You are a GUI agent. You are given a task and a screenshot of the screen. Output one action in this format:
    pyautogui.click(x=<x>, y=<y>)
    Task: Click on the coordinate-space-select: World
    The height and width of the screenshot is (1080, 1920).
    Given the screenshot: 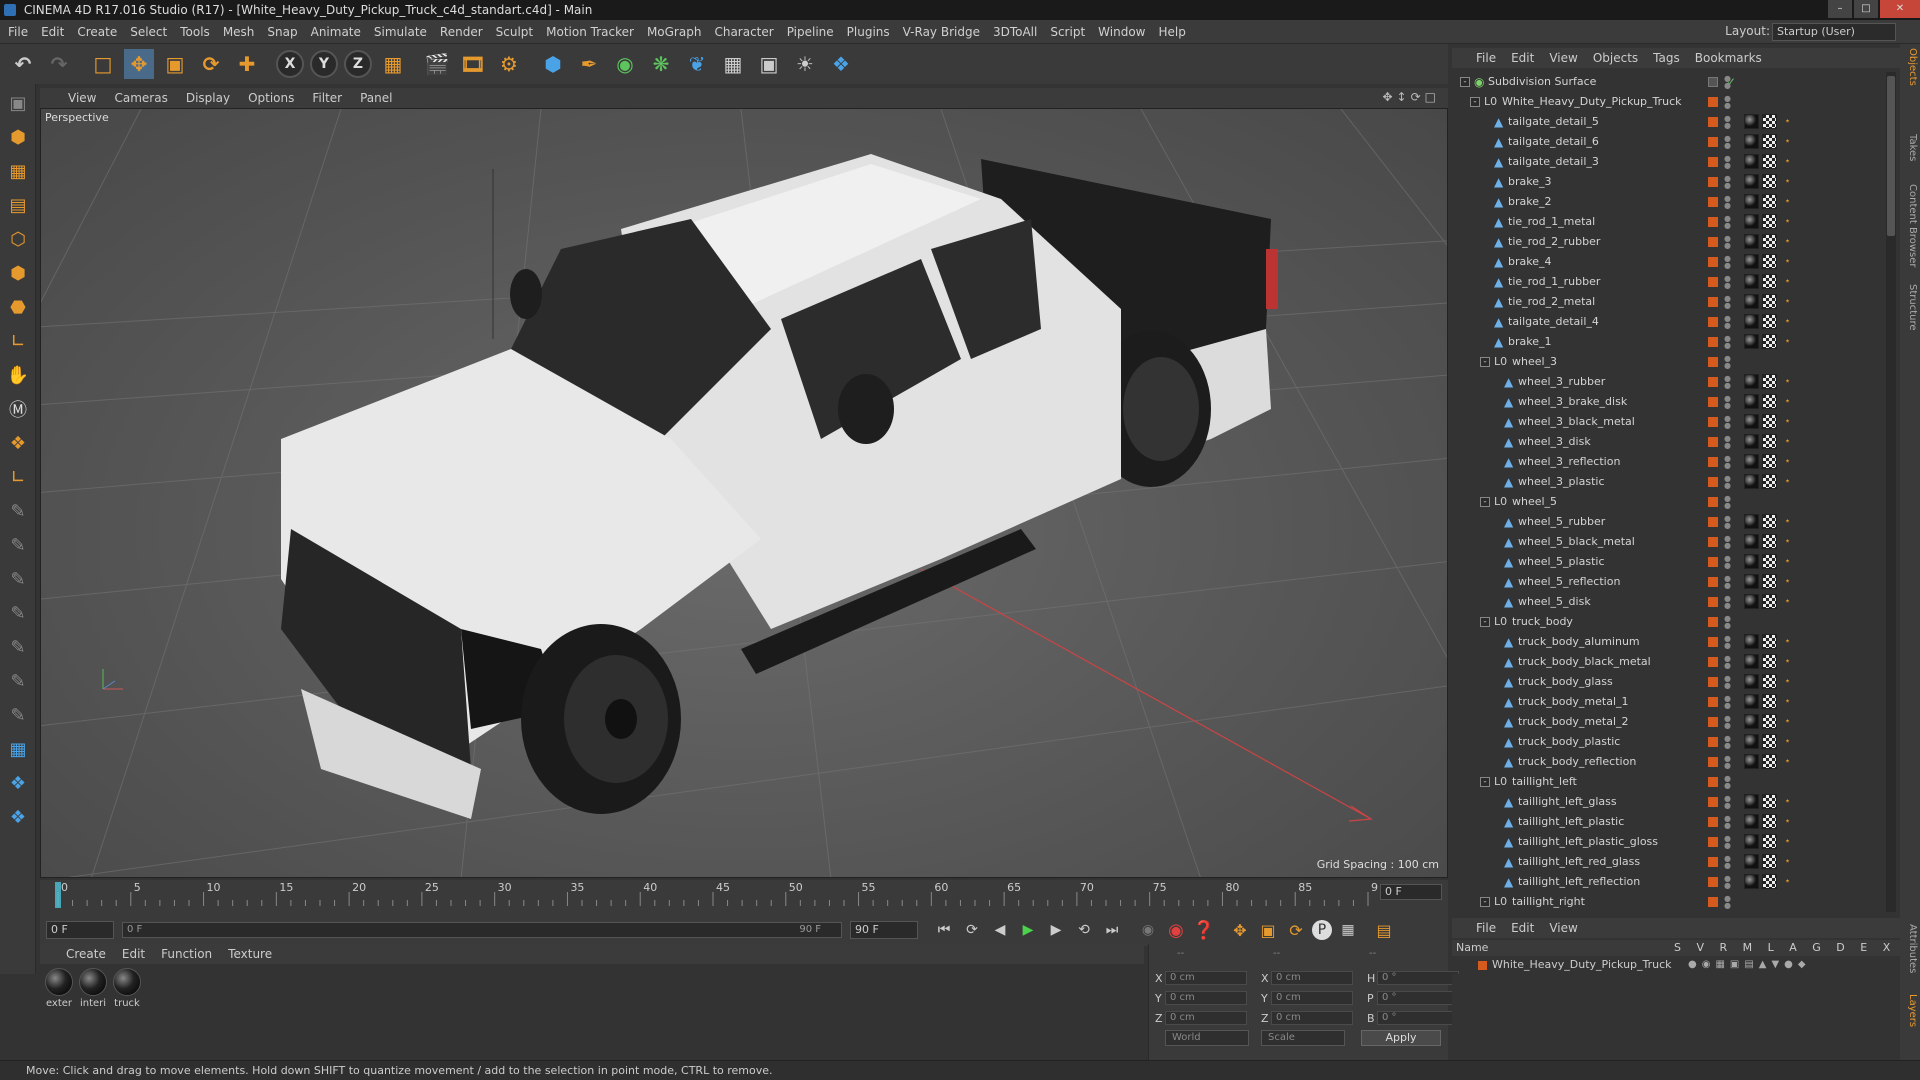 What is the action you would take?
    pyautogui.click(x=1207, y=1038)
    